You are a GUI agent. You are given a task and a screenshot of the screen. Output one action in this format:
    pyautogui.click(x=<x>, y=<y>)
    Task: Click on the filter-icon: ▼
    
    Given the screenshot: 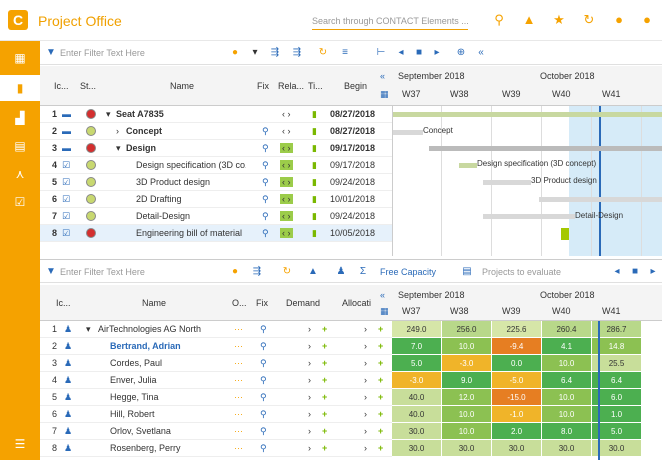 What is the action you would take?
    pyautogui.click(x=51, y=272)
    